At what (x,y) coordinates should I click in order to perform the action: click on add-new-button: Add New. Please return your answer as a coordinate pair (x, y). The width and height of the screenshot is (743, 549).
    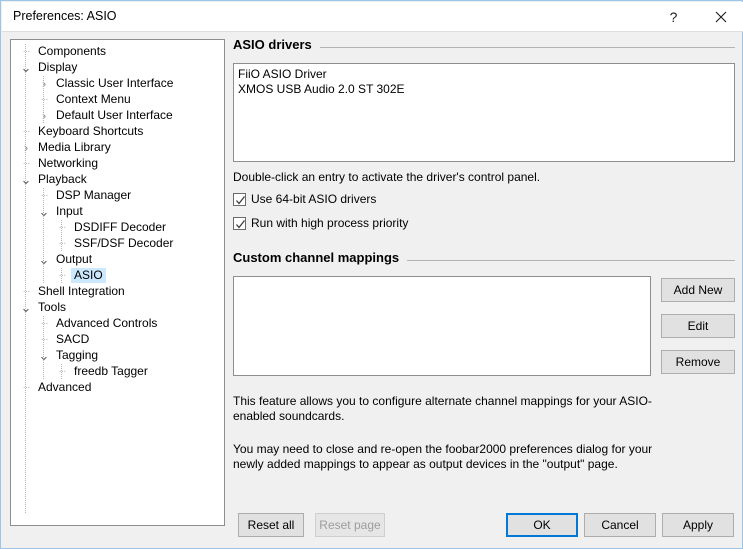
    Looking at the image, I should click on (698, 290).